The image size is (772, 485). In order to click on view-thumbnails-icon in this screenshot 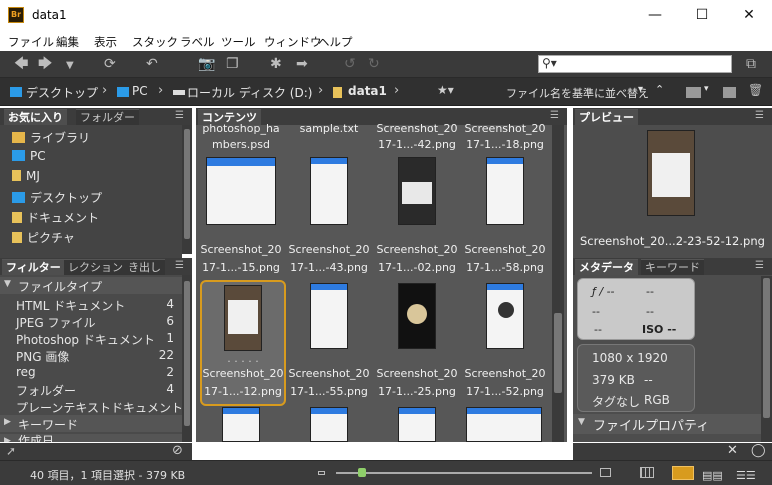, I will do `click(683, 473)`.